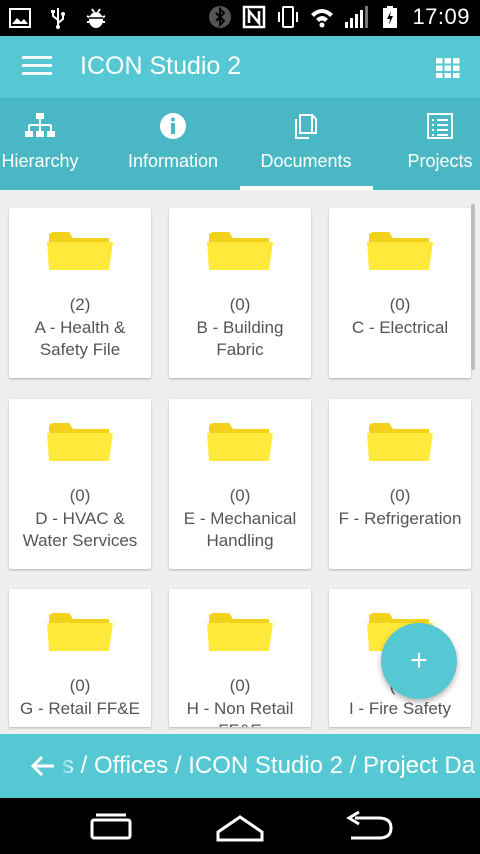 This screenshot has width=480, height=854. I want to click on arrow-left-icon, so click(43, 766).